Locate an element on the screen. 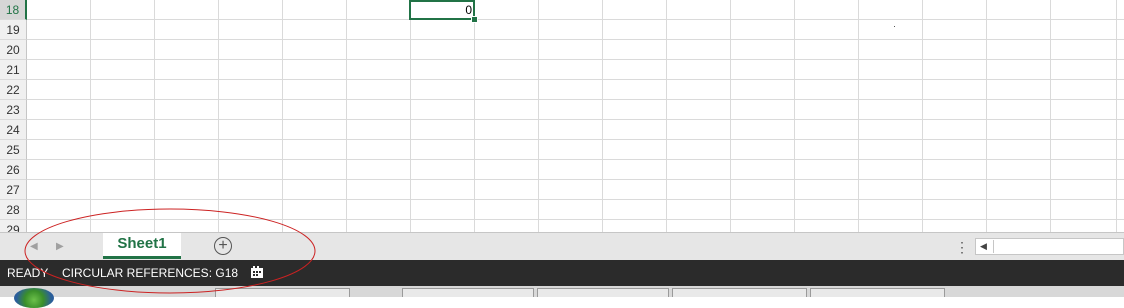 Image resolution: width=1124 pixels, height=308 pixels. more-options-icon: ⋮ is located at coordinates (962, 247).